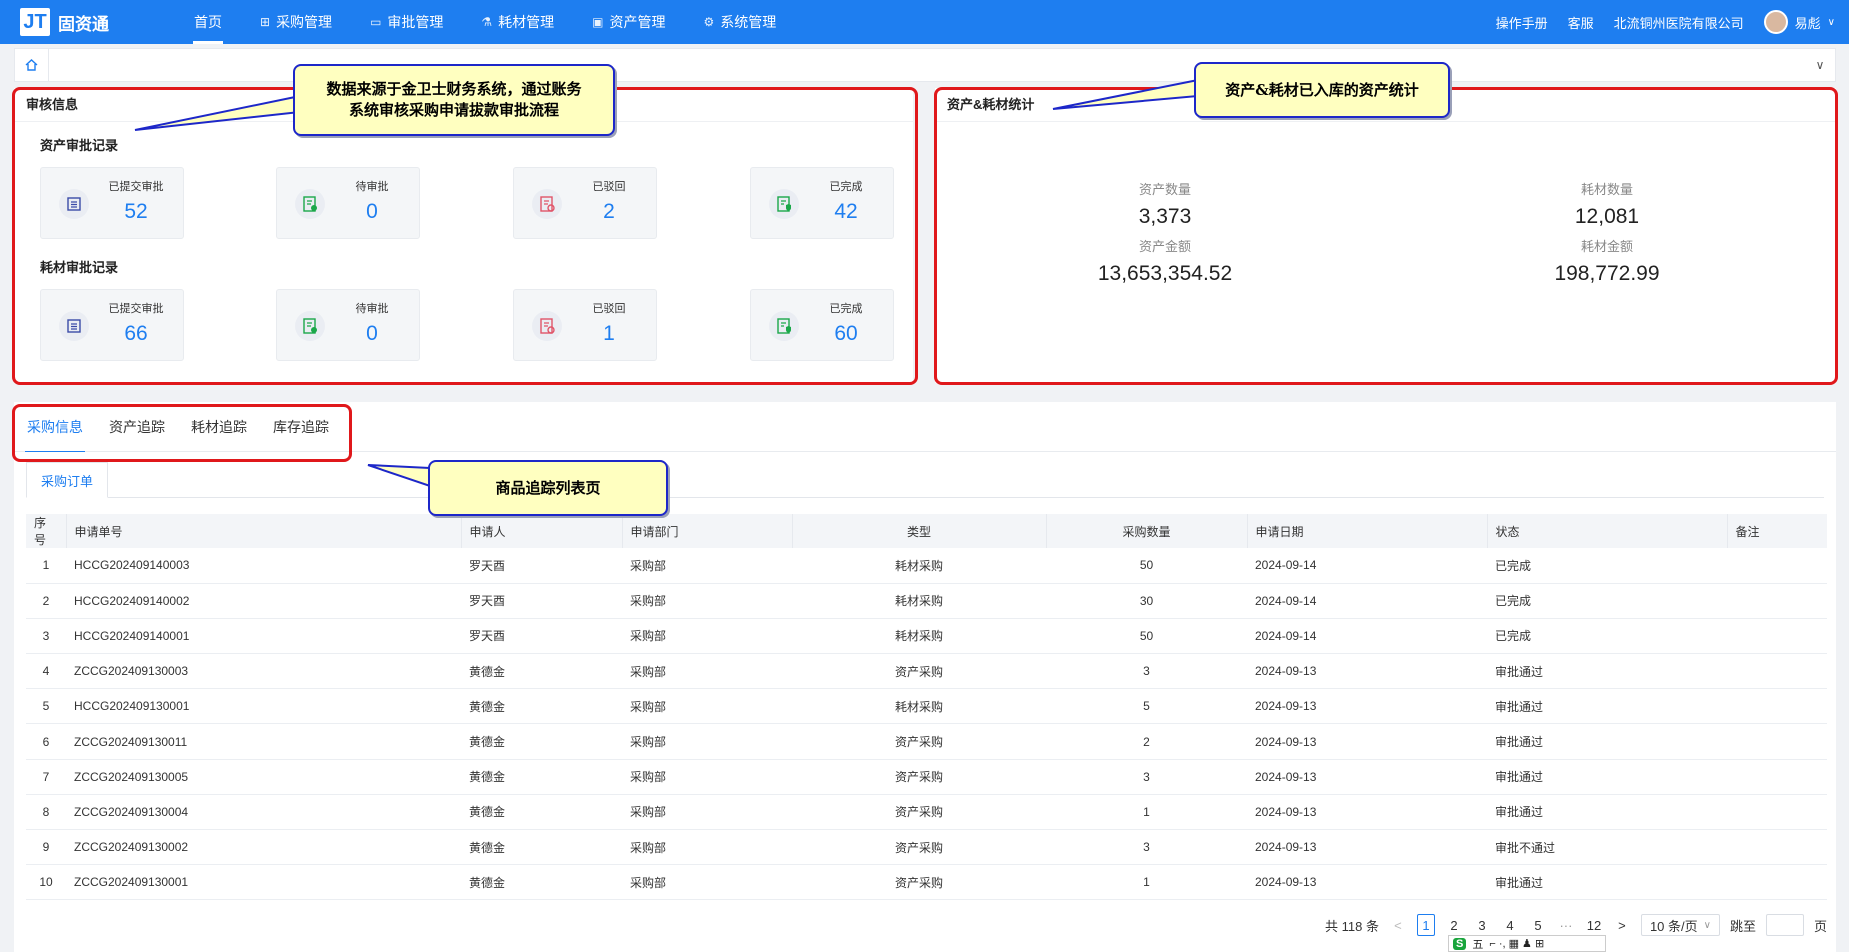 The image size is (1849, 952). Describe the element at coordinates (748, 22) in the screenshot. I see `nav-label: 系统管理` at that location.